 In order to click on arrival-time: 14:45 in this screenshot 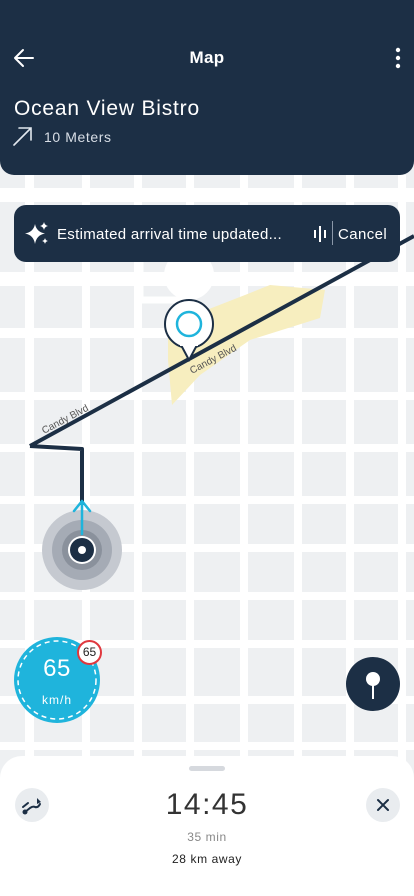, I will do `click(207, 804)`.